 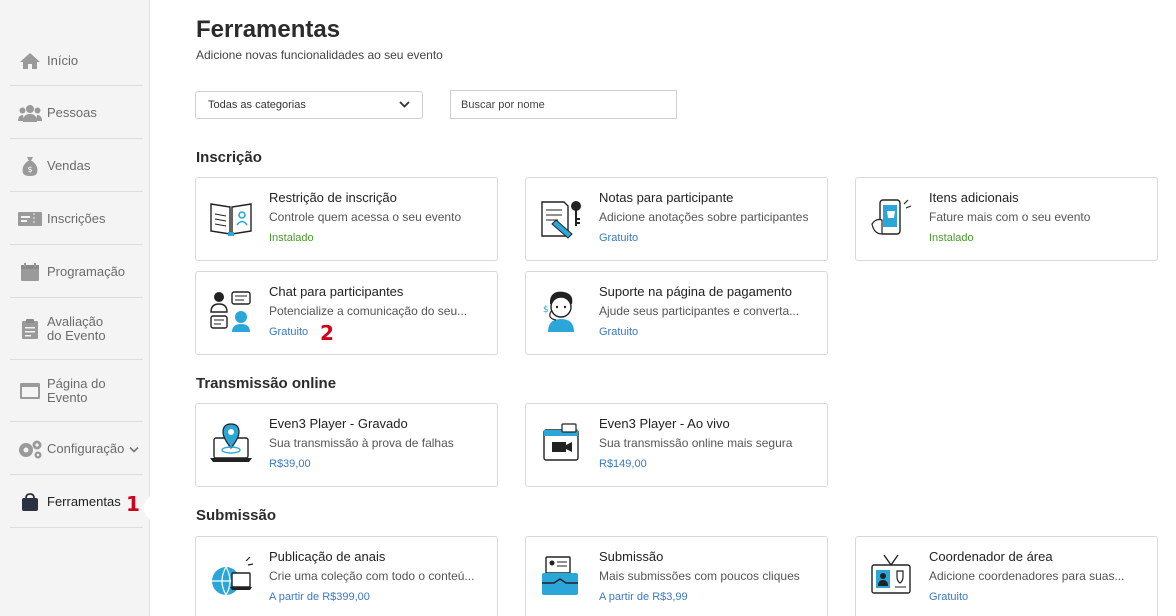 What do you see at coordinates (891, 217) in the screenshot?
I see `phone-cart-icon` at bounding box center [891, 217].